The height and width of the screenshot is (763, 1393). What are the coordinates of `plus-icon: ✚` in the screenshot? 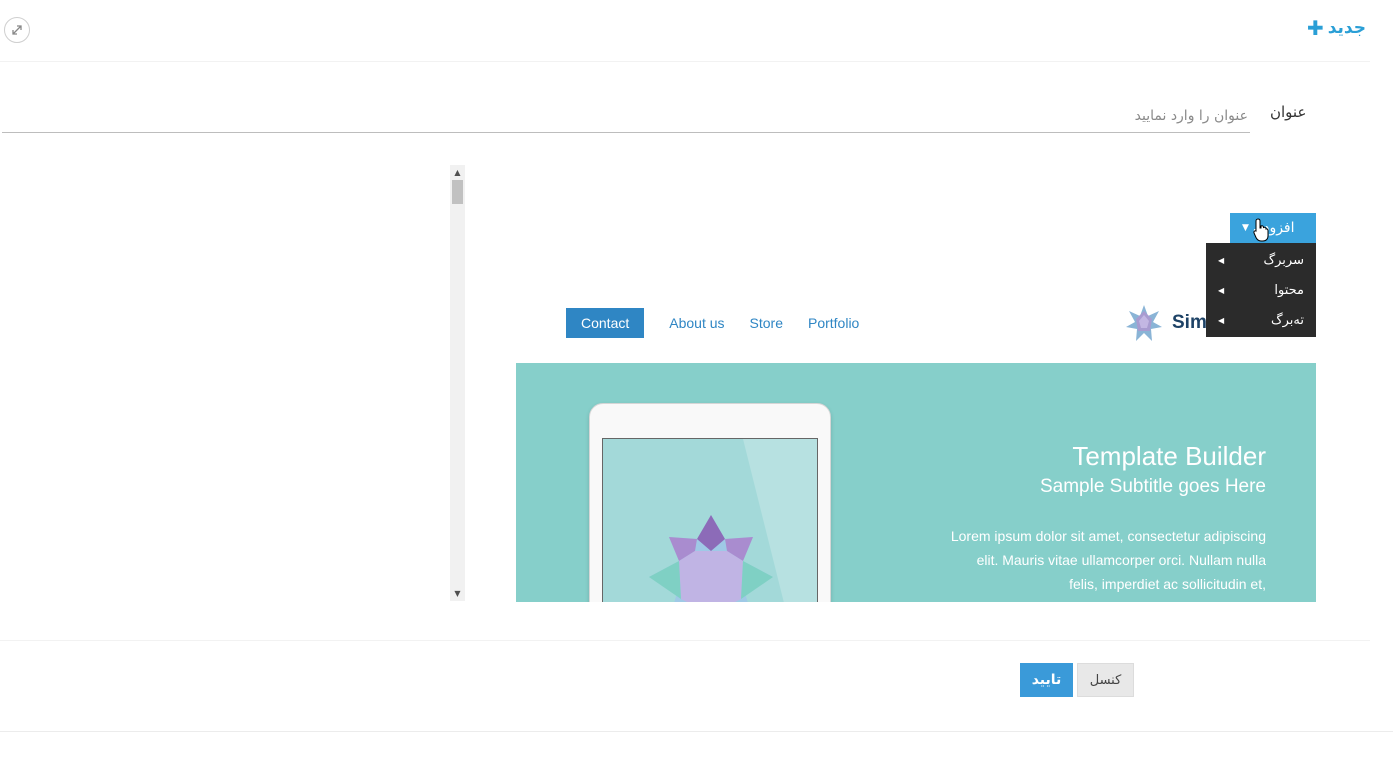 It's located at (1315, 28).